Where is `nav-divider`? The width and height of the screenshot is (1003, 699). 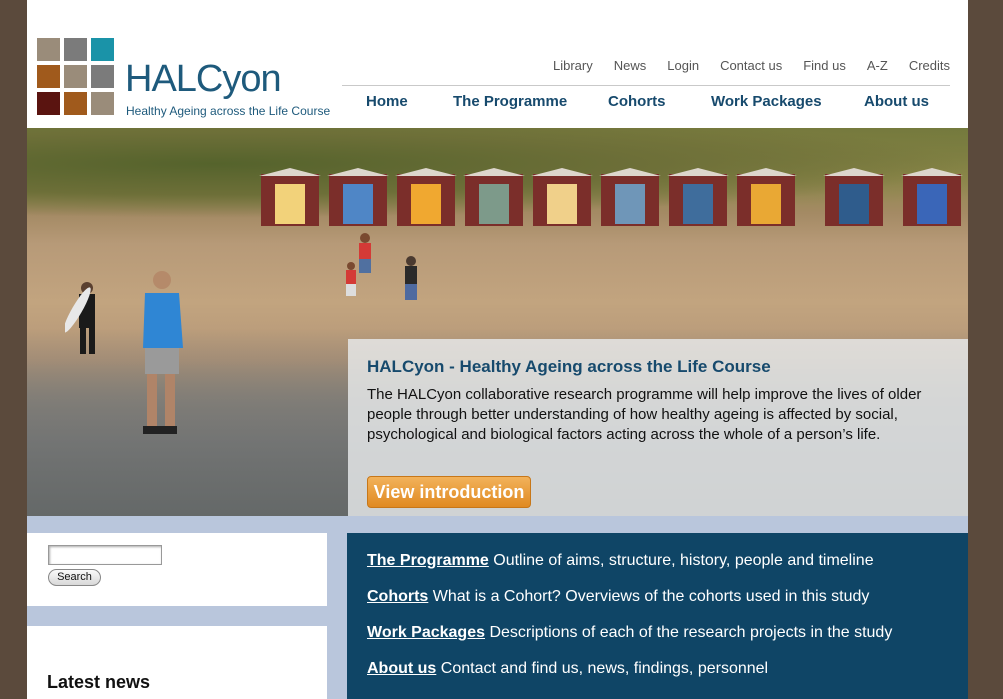 nav-divider is located at coordinates (646, 85).